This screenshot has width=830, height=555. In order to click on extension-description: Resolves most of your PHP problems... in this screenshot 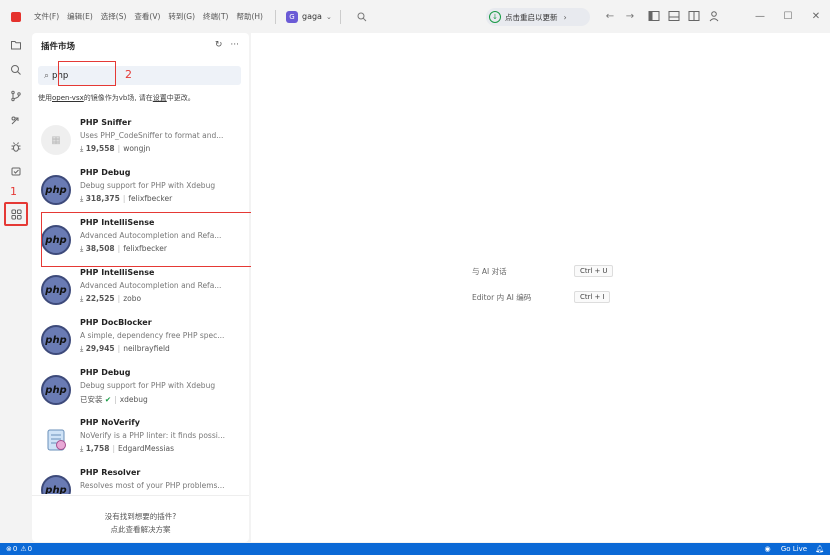, I will do `click(152, 485)`.